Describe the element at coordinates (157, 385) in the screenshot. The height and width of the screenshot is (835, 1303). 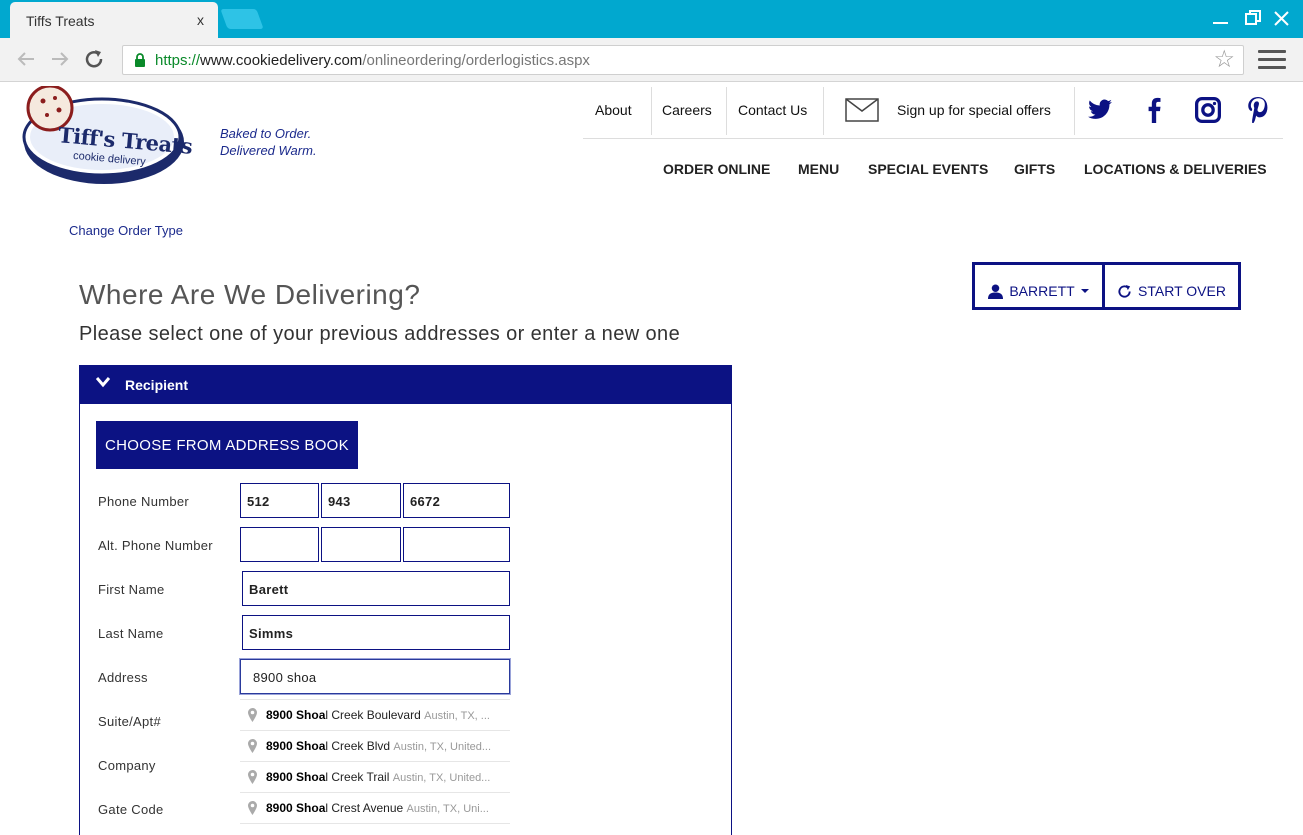
I see `recipient-header-label: Recipient` at that location.